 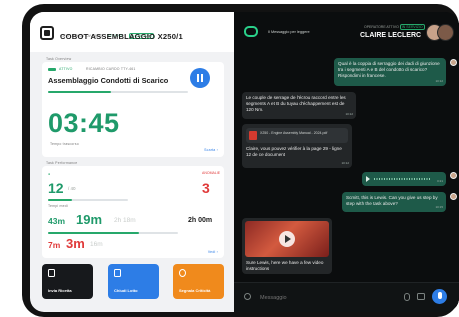 What do you see at coordinates (54, 245) in the screenshot?
I see `time-bottom-small: 7m` at bounding box center [54, 245].